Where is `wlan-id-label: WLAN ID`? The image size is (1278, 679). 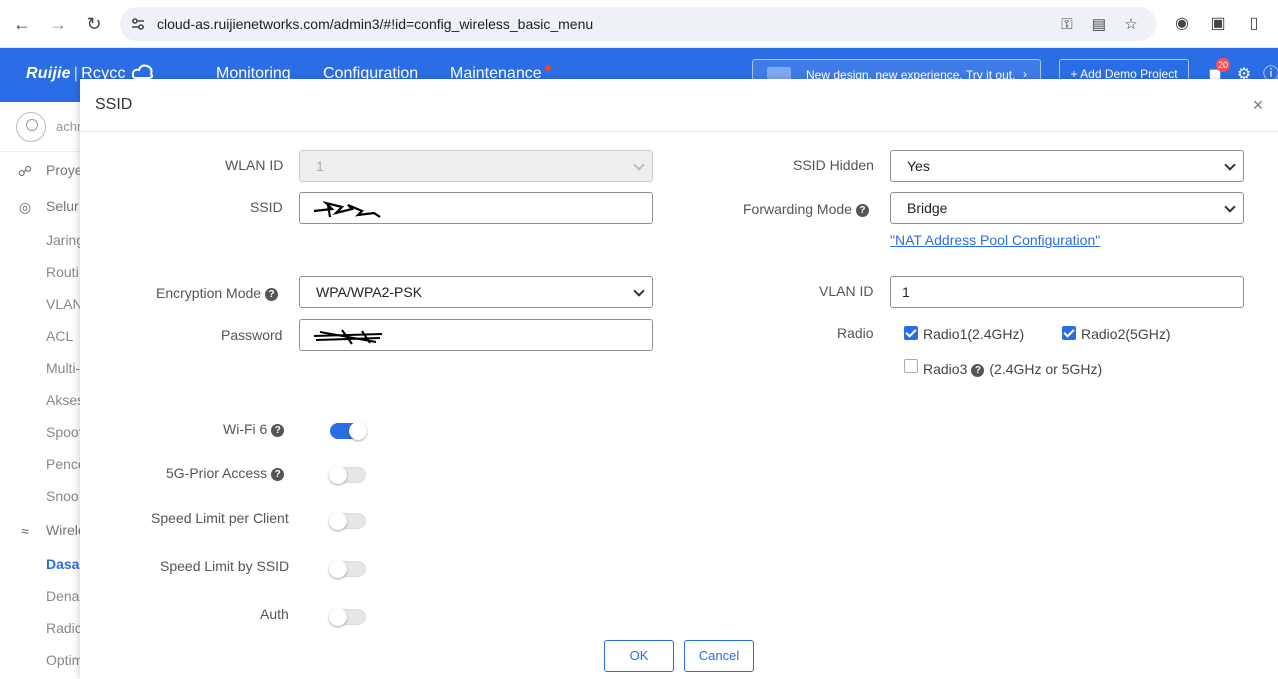
wlan-id-label: WLAN ID is located at coordinates (254, 165).